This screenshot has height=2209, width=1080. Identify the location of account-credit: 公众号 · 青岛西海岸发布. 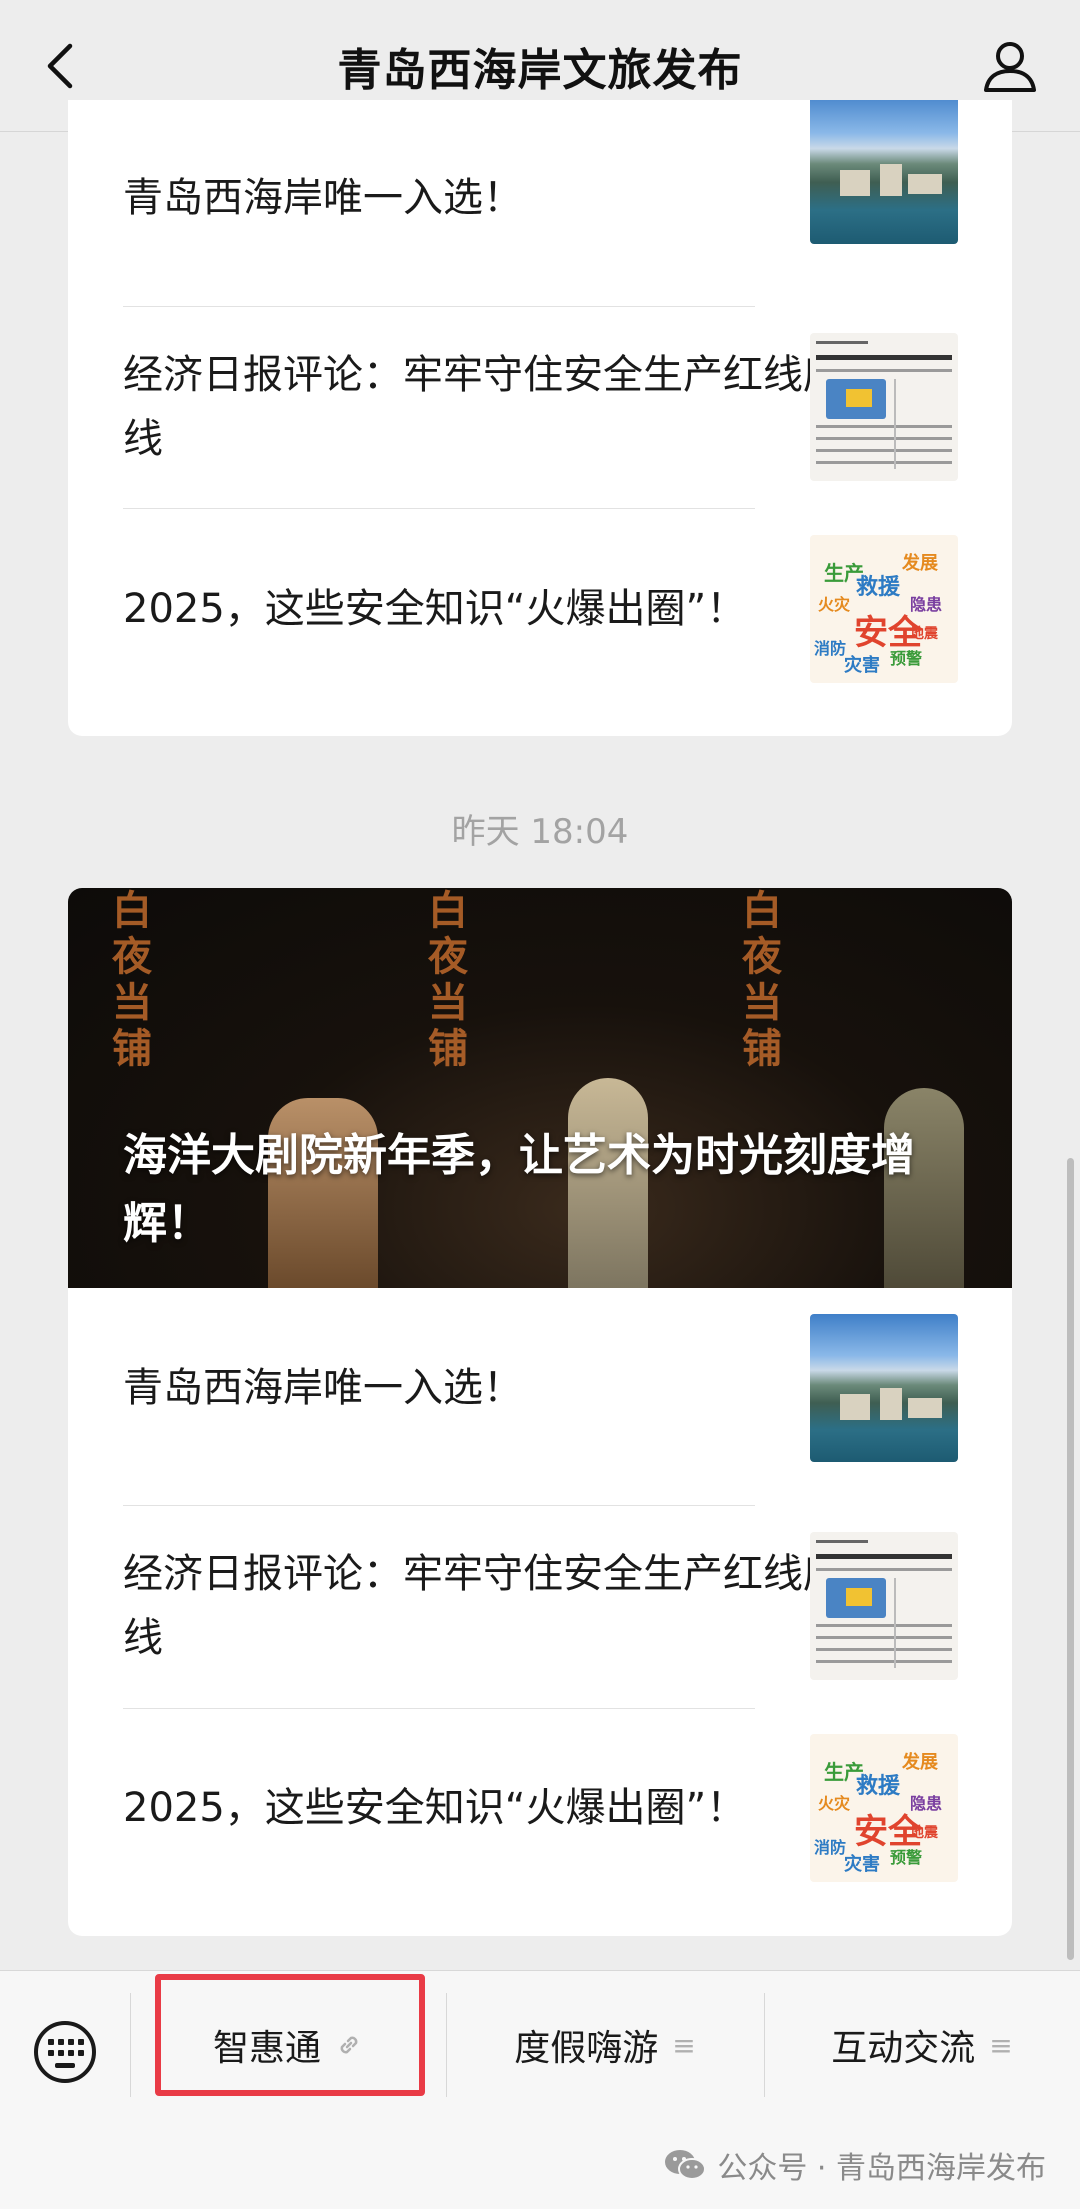
(854, 2165).